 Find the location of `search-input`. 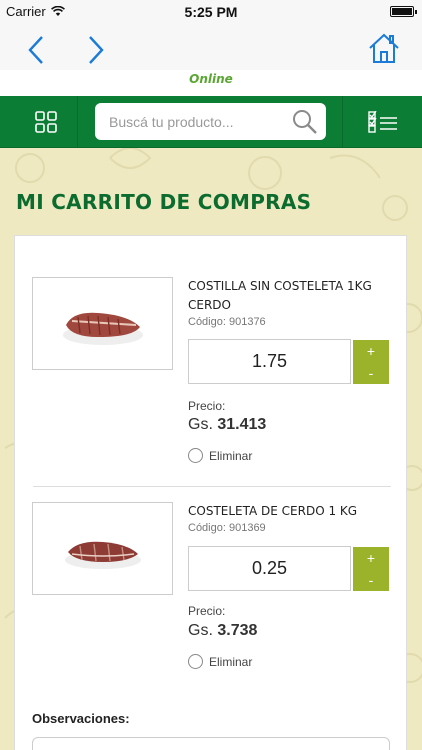

search-input is located at coordinates (192, 121).